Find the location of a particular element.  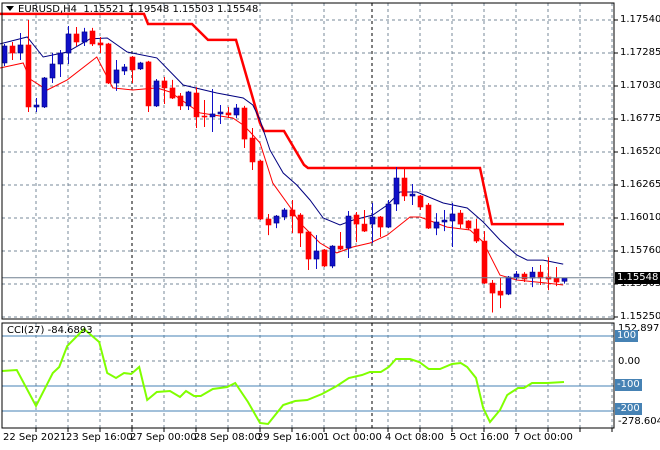

ohlc-open: 1.15521 is located at coordinates (104, 9).